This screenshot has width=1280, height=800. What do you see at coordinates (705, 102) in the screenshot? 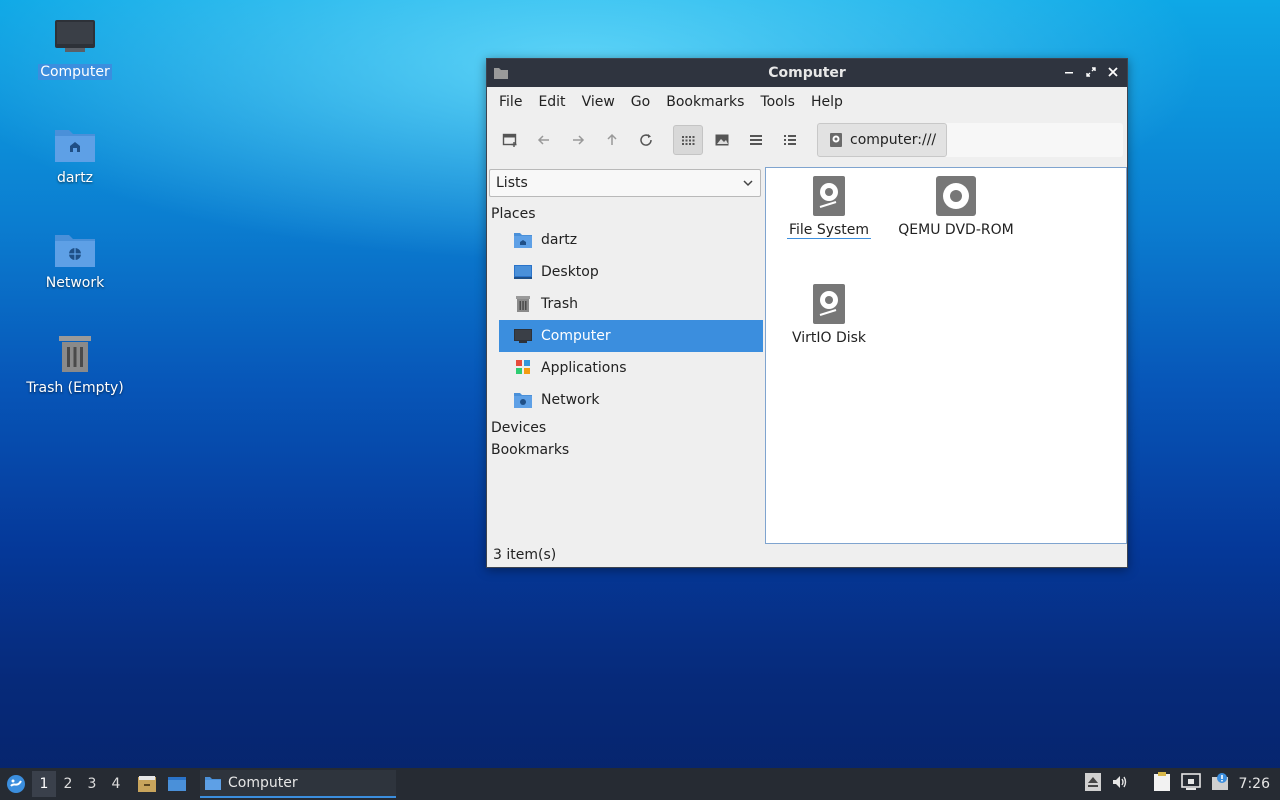
I see `menu-bookmarks: Bookmarks` at bounding box center [705, 102].